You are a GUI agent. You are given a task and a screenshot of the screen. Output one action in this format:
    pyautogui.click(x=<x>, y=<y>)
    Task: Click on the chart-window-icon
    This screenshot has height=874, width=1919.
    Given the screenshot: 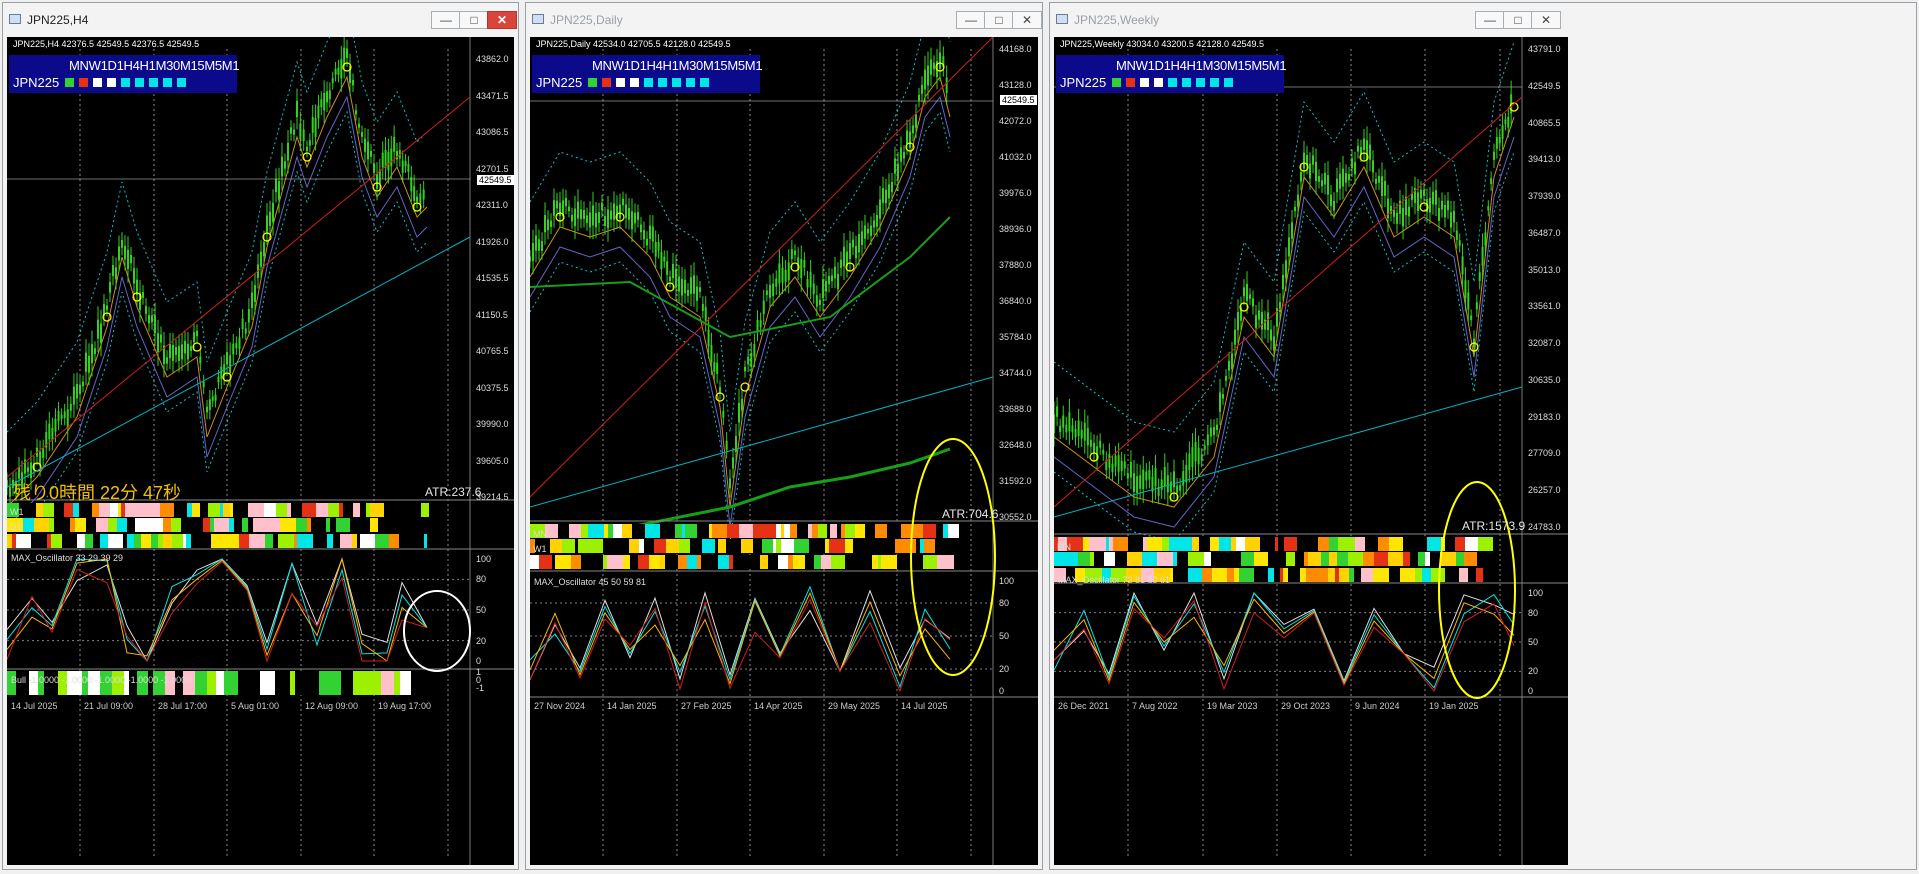 What is the action you would take?
    pyautogui.click(x=15, y=19)
    